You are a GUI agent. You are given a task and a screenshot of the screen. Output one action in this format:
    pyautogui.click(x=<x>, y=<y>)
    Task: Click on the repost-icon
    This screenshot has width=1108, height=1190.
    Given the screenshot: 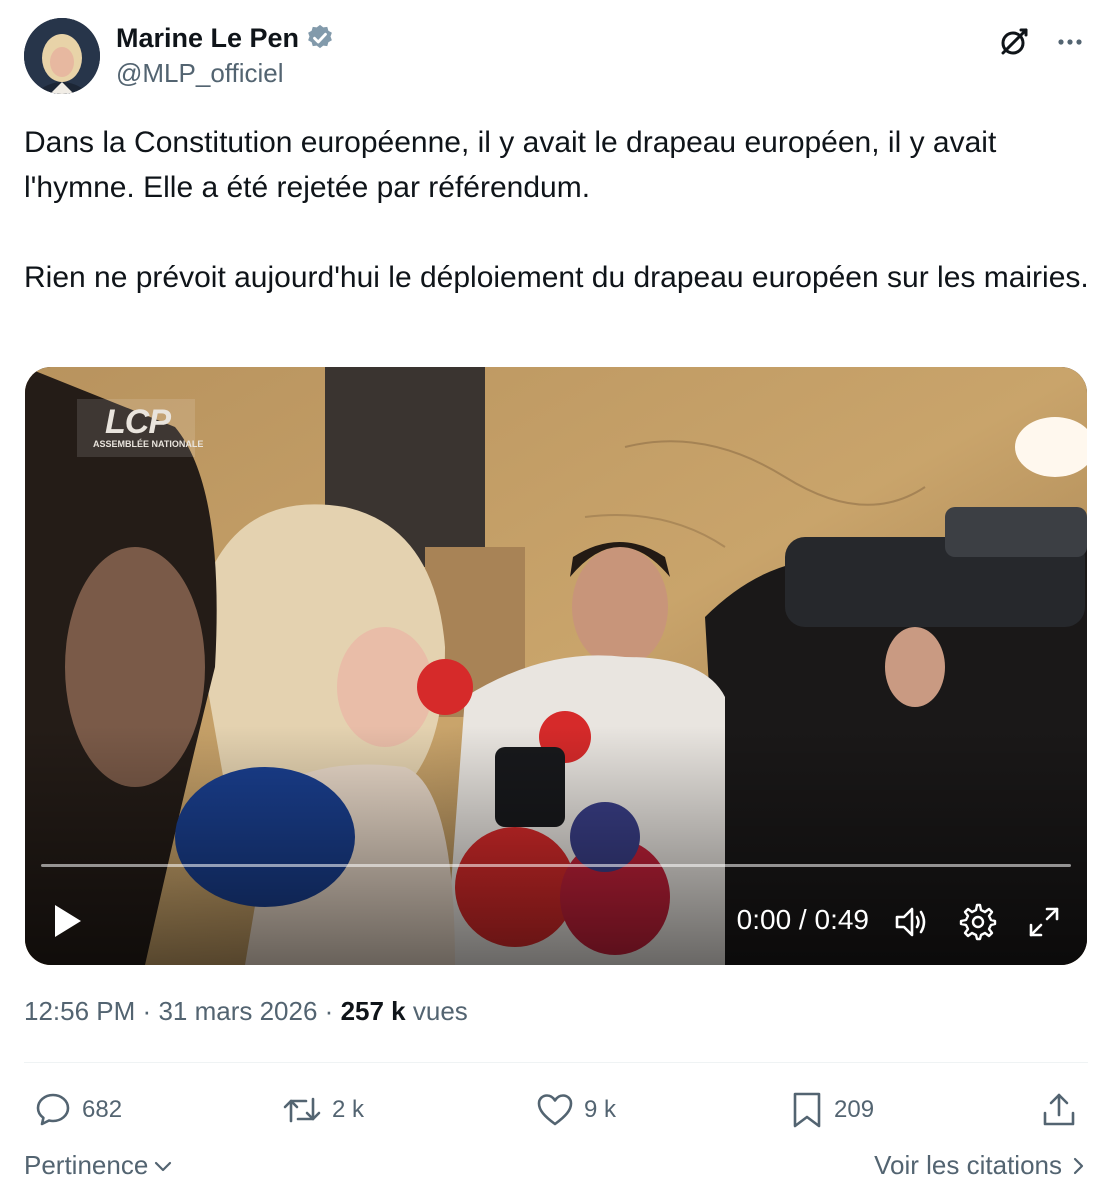 What is the action you would take?
    pyautogui.click(x=302, y=1110)
    